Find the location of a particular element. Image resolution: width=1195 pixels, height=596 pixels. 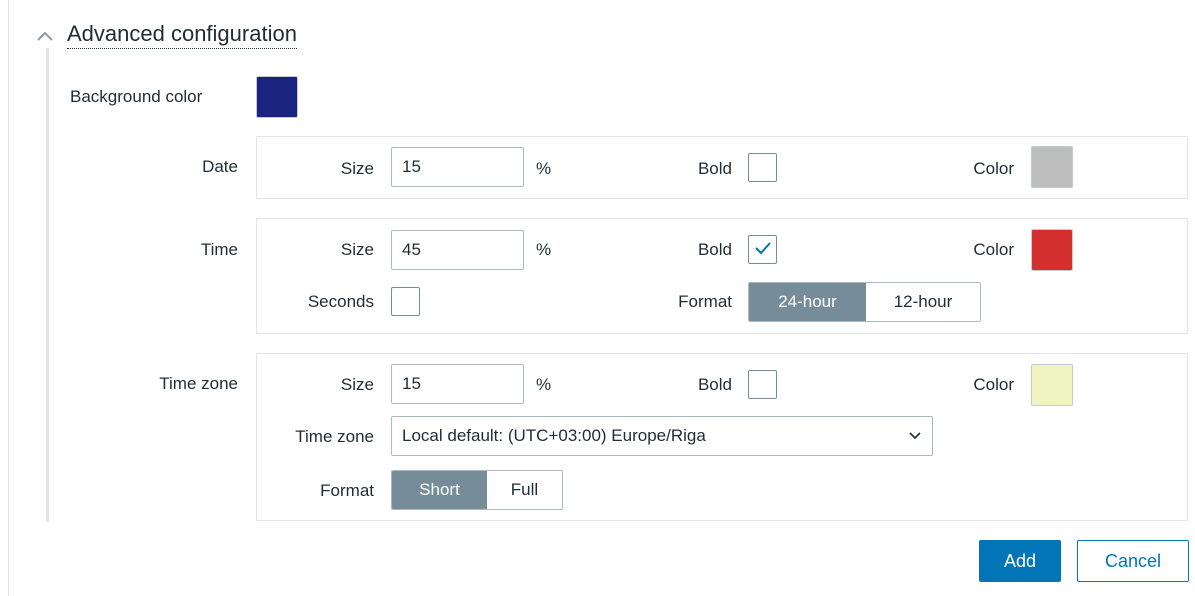

timezone-format-short: Short is located at coordinates (439, 490).